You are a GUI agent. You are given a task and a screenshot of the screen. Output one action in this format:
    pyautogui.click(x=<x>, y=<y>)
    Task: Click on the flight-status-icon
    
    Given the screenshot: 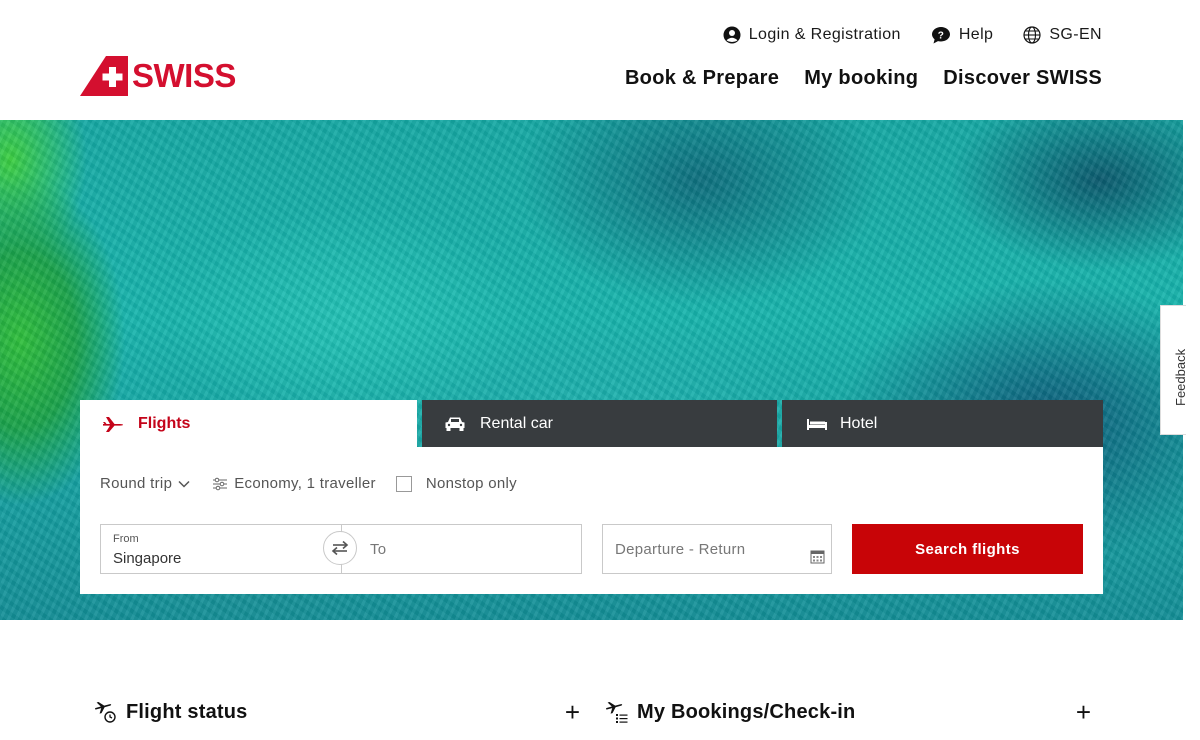 What is the action you would take?
    pyautogui.click(x=105, y=712)
    